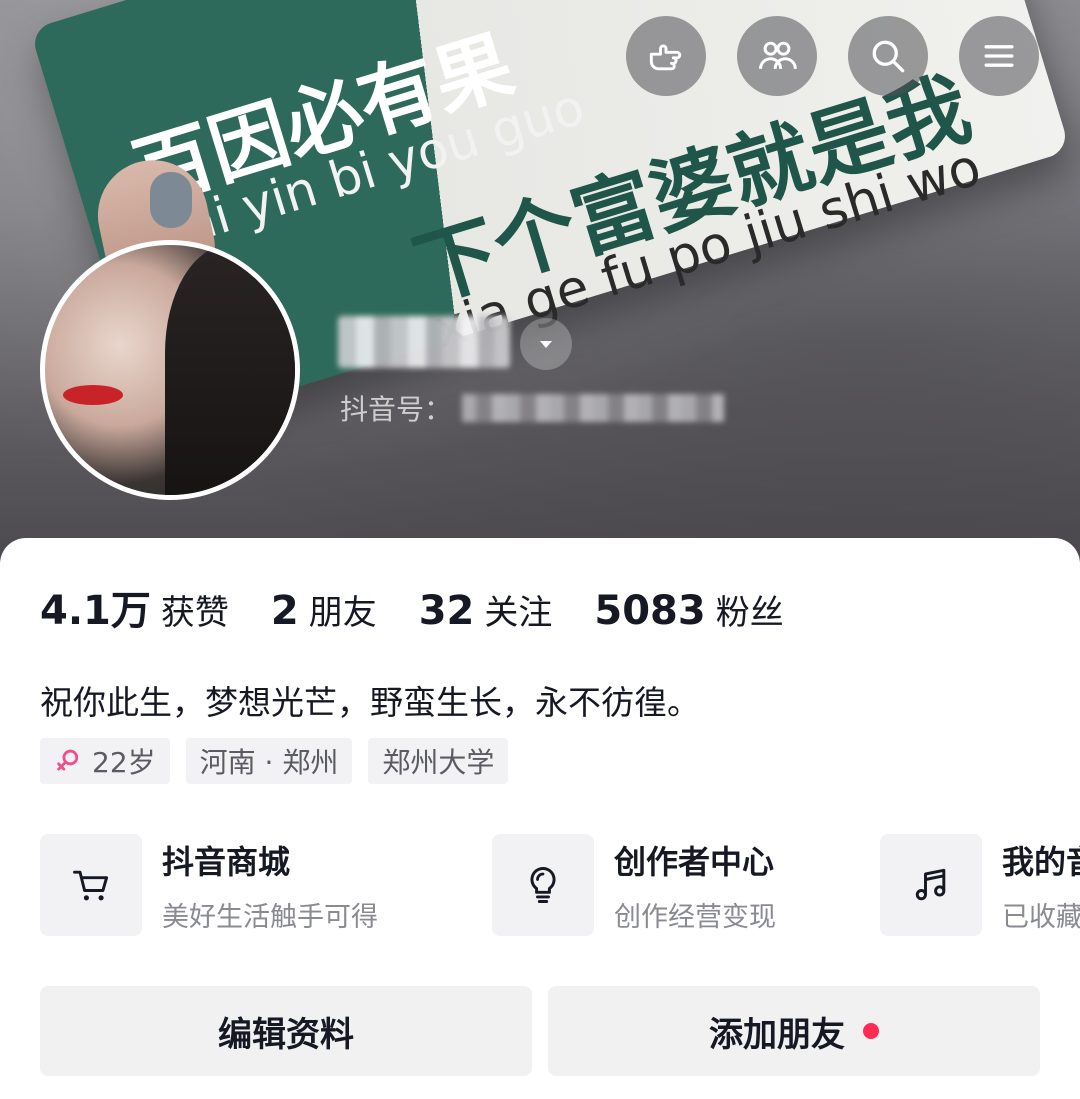 This screenshot has height=1099, width=1080. Describe the element at coordinates (446, 611) in the screenshot. I see `stat-value: 32` at that location.